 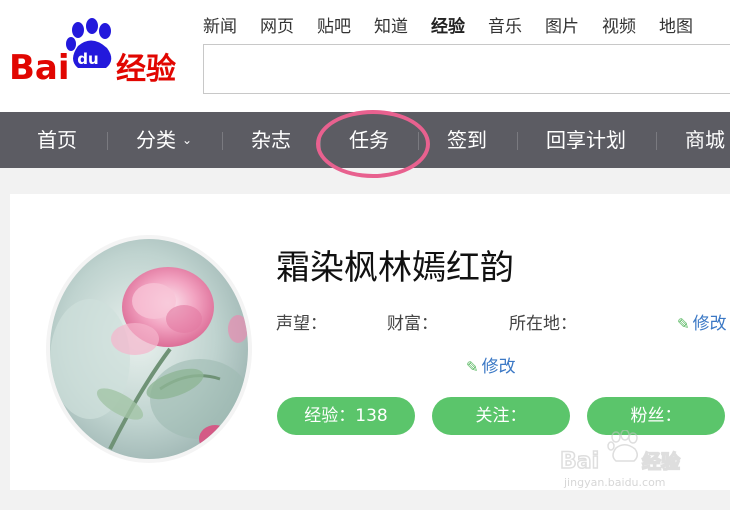 What do you see at coordinates (543, 324) in the screenshot?
I see `location-label: 所在地：` at bounding box center [543, 324].